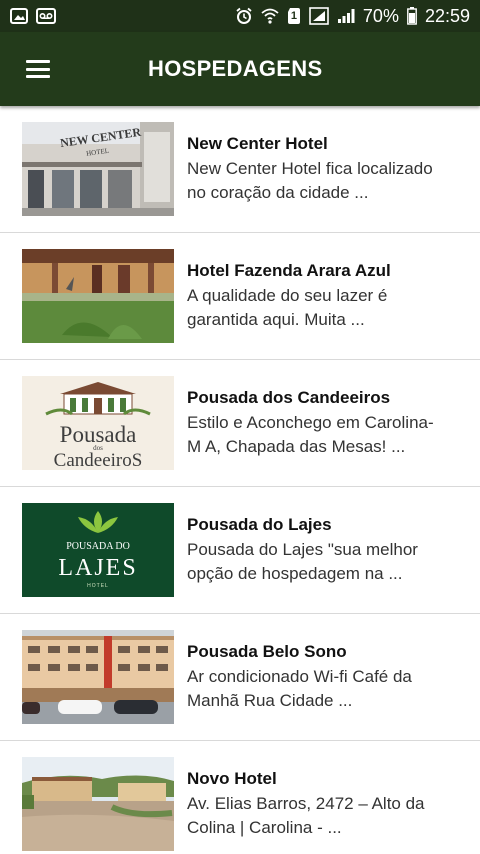 The image size is (480, 854). Describe the element at coordinates (98, 586) in the screenshot. I see `lajes-logo-word3: HOTEL` at that location.